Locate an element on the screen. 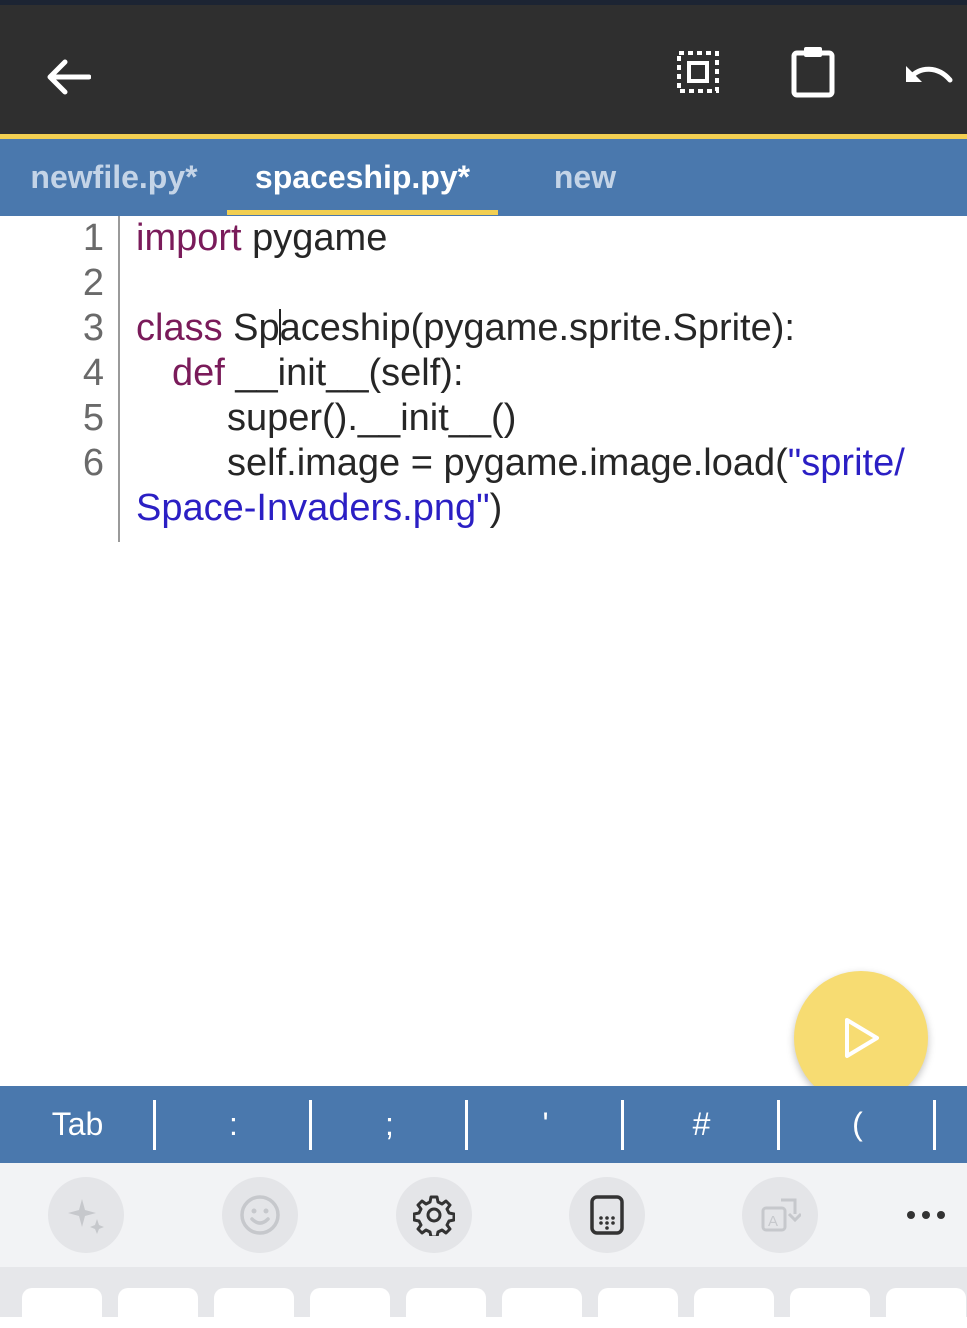 Image resolution: width=967 pixels, height=1328 pixels. clipboard-icon is located at coordinates (813, 72).